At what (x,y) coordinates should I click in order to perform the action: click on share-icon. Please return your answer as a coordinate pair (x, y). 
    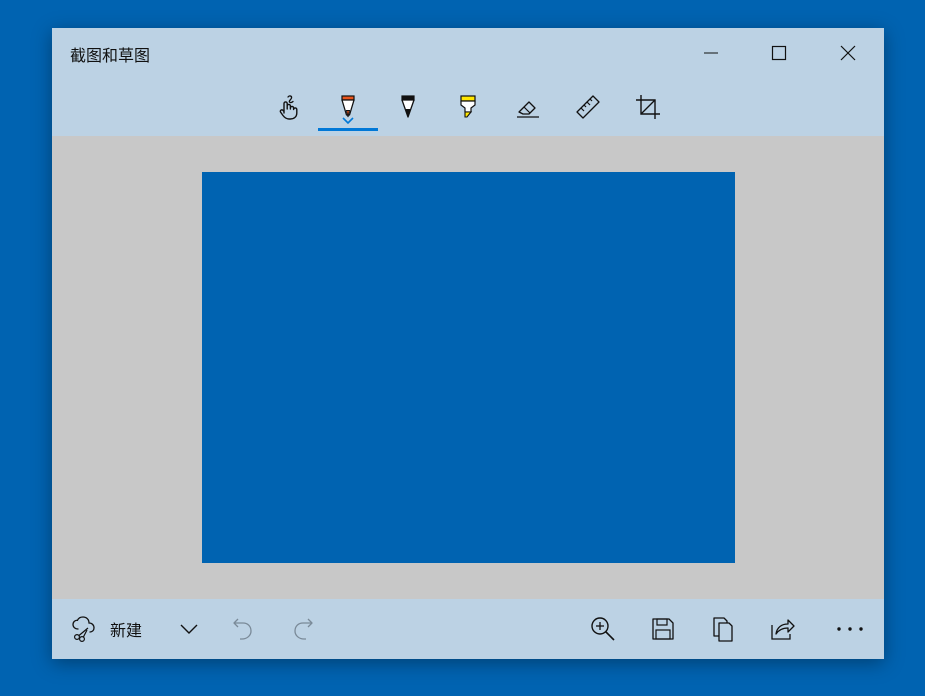
    Looking at the image, I should click on (783, 629).